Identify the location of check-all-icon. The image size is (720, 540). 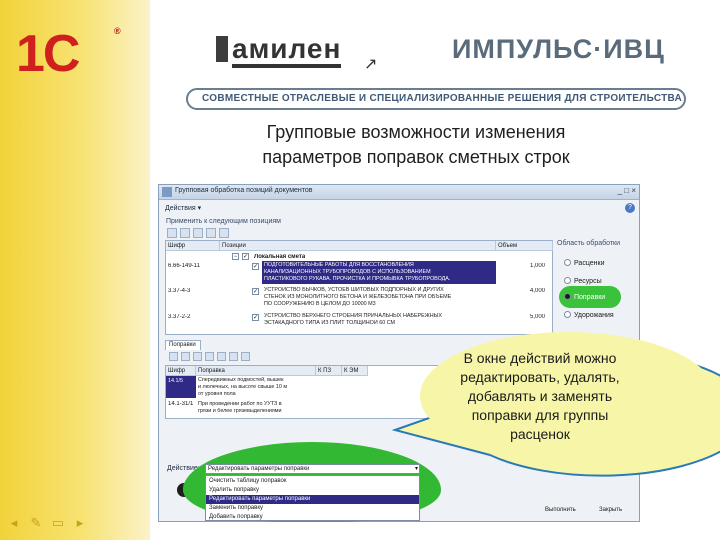
(172, 233).